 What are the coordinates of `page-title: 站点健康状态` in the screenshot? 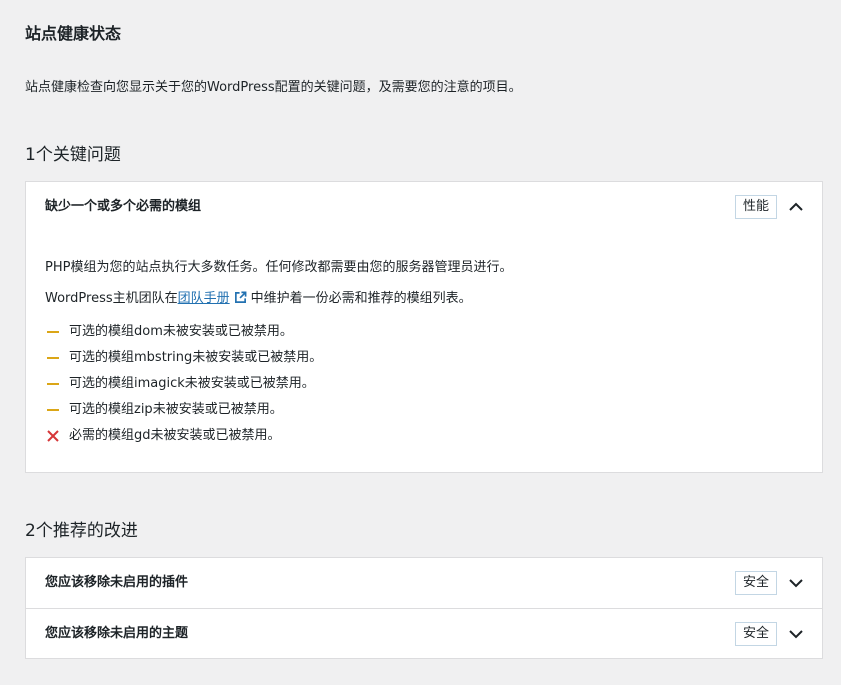 It's located at (73, 33).